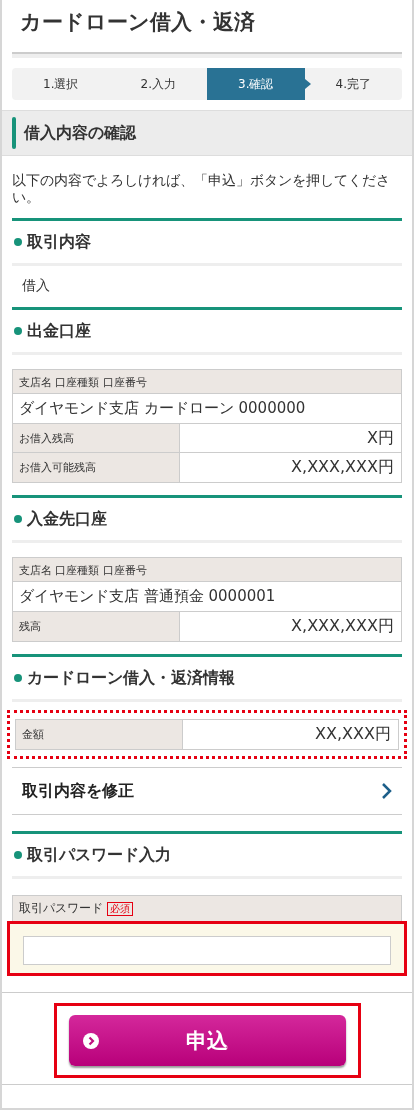 Image resolution: width=414 pixels, height=1110 pixels. I want to click on instruction-text: 以下の内容でよろしければ、「申込」ボタンを押してください。, so click(201, 189).